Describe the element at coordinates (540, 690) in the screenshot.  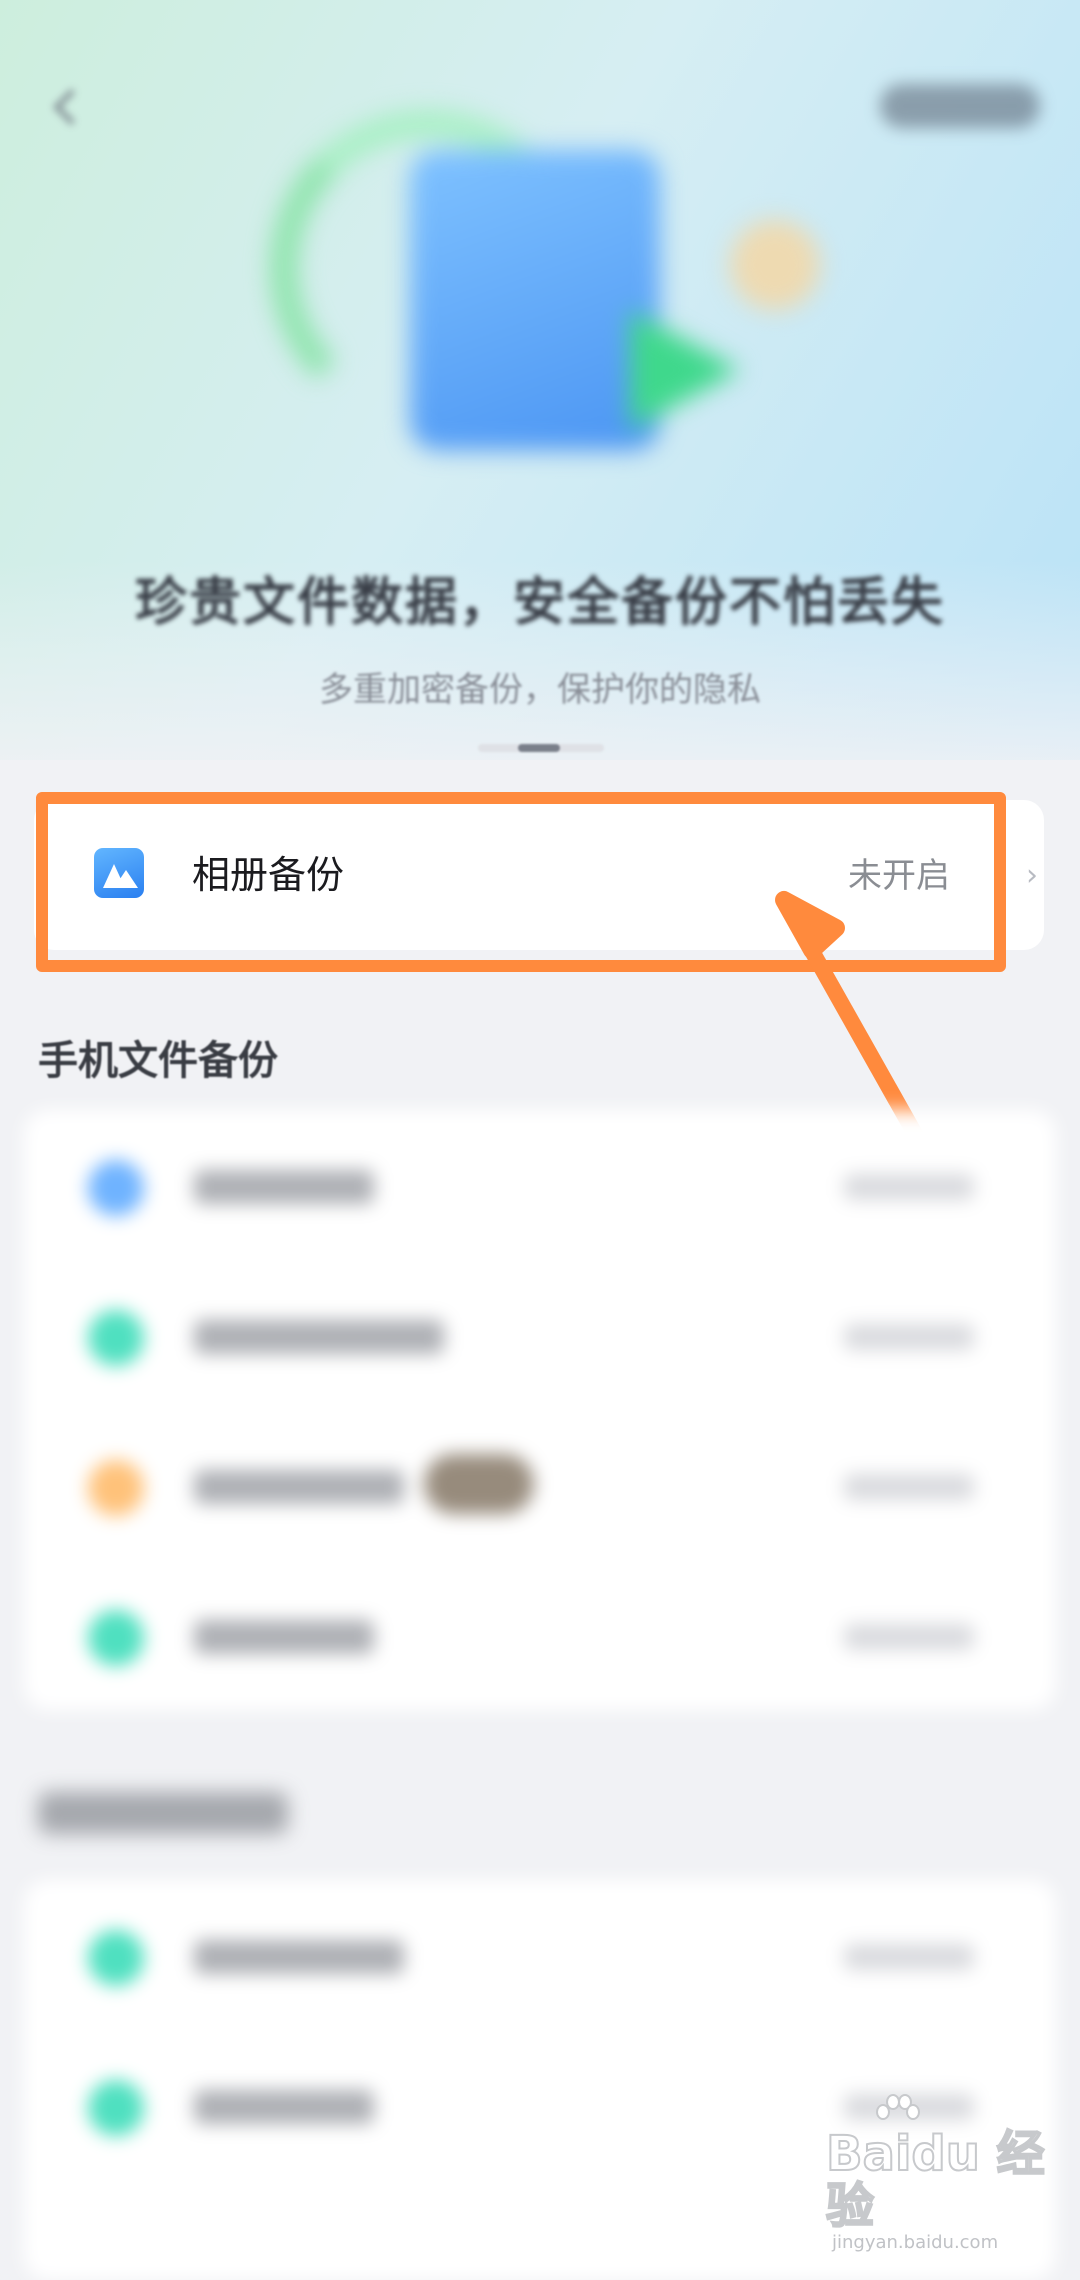
I see `hero-subtitle: 多重加密备份，保护你的隐私` at that location.